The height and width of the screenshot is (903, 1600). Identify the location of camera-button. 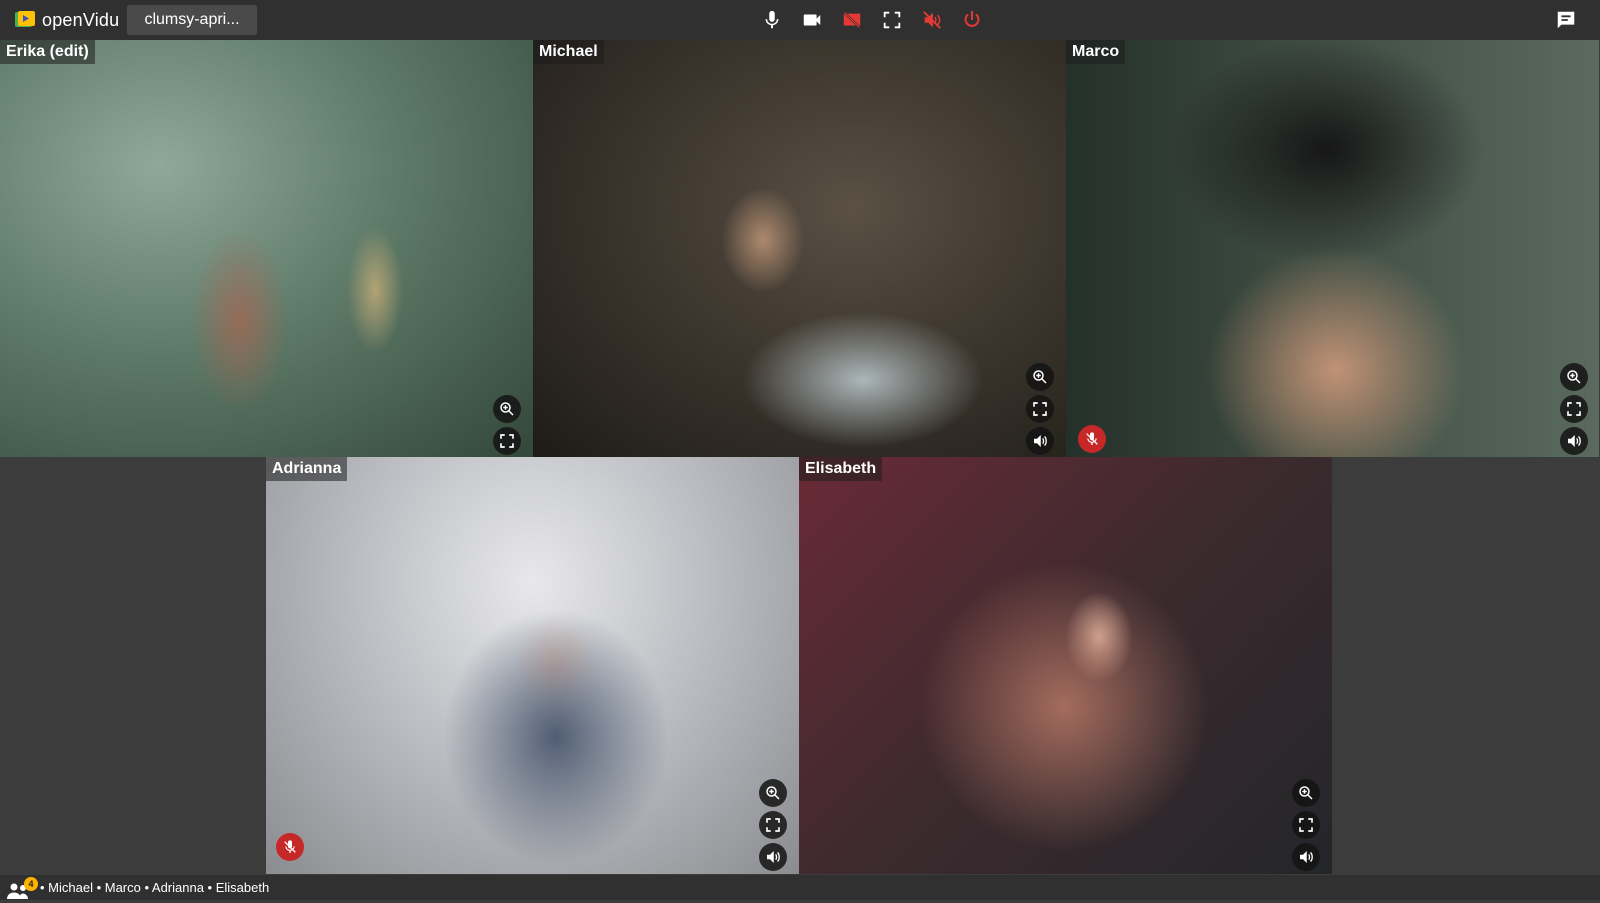
(812, 20).